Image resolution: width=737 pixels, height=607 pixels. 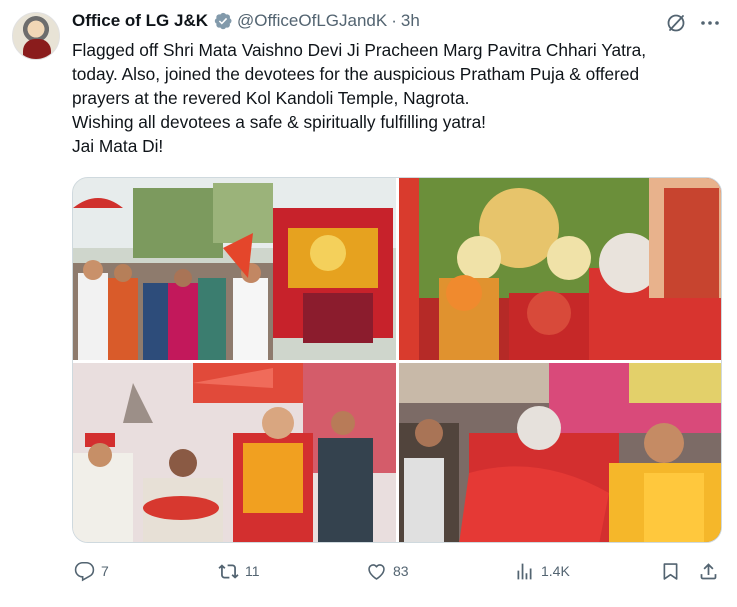 I want to click on repost-count: 11, so click(x=252, y=571).